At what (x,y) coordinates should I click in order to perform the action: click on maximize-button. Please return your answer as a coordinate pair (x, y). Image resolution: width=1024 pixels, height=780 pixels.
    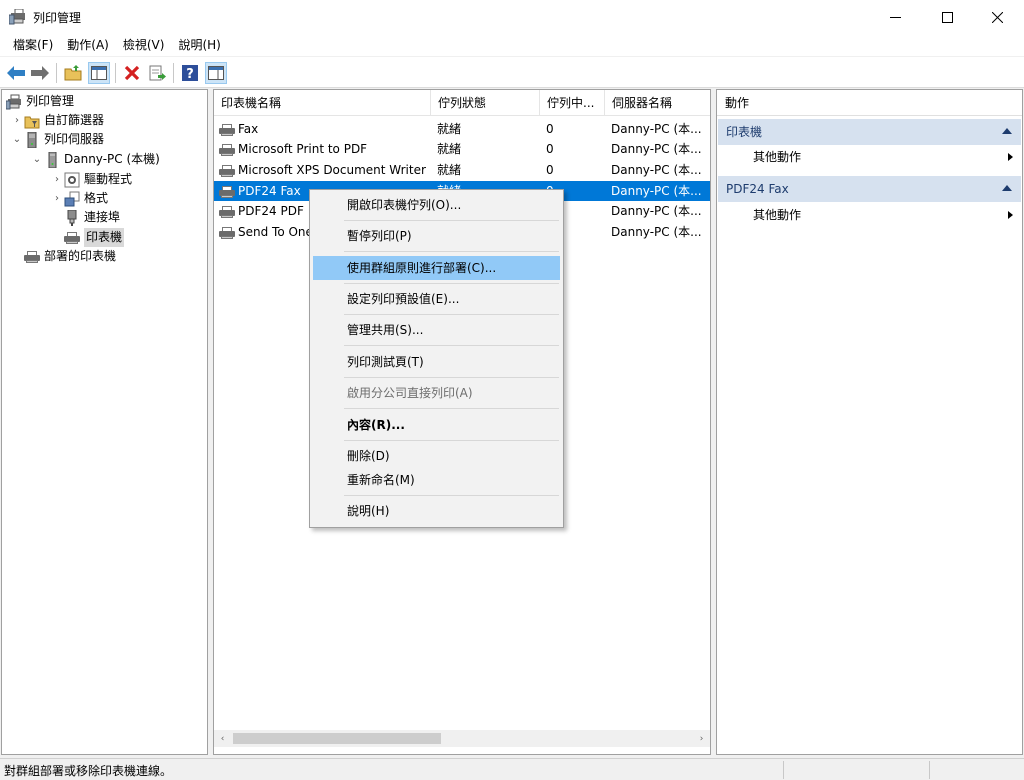
    Looking at the image, I should click on (947, 17).